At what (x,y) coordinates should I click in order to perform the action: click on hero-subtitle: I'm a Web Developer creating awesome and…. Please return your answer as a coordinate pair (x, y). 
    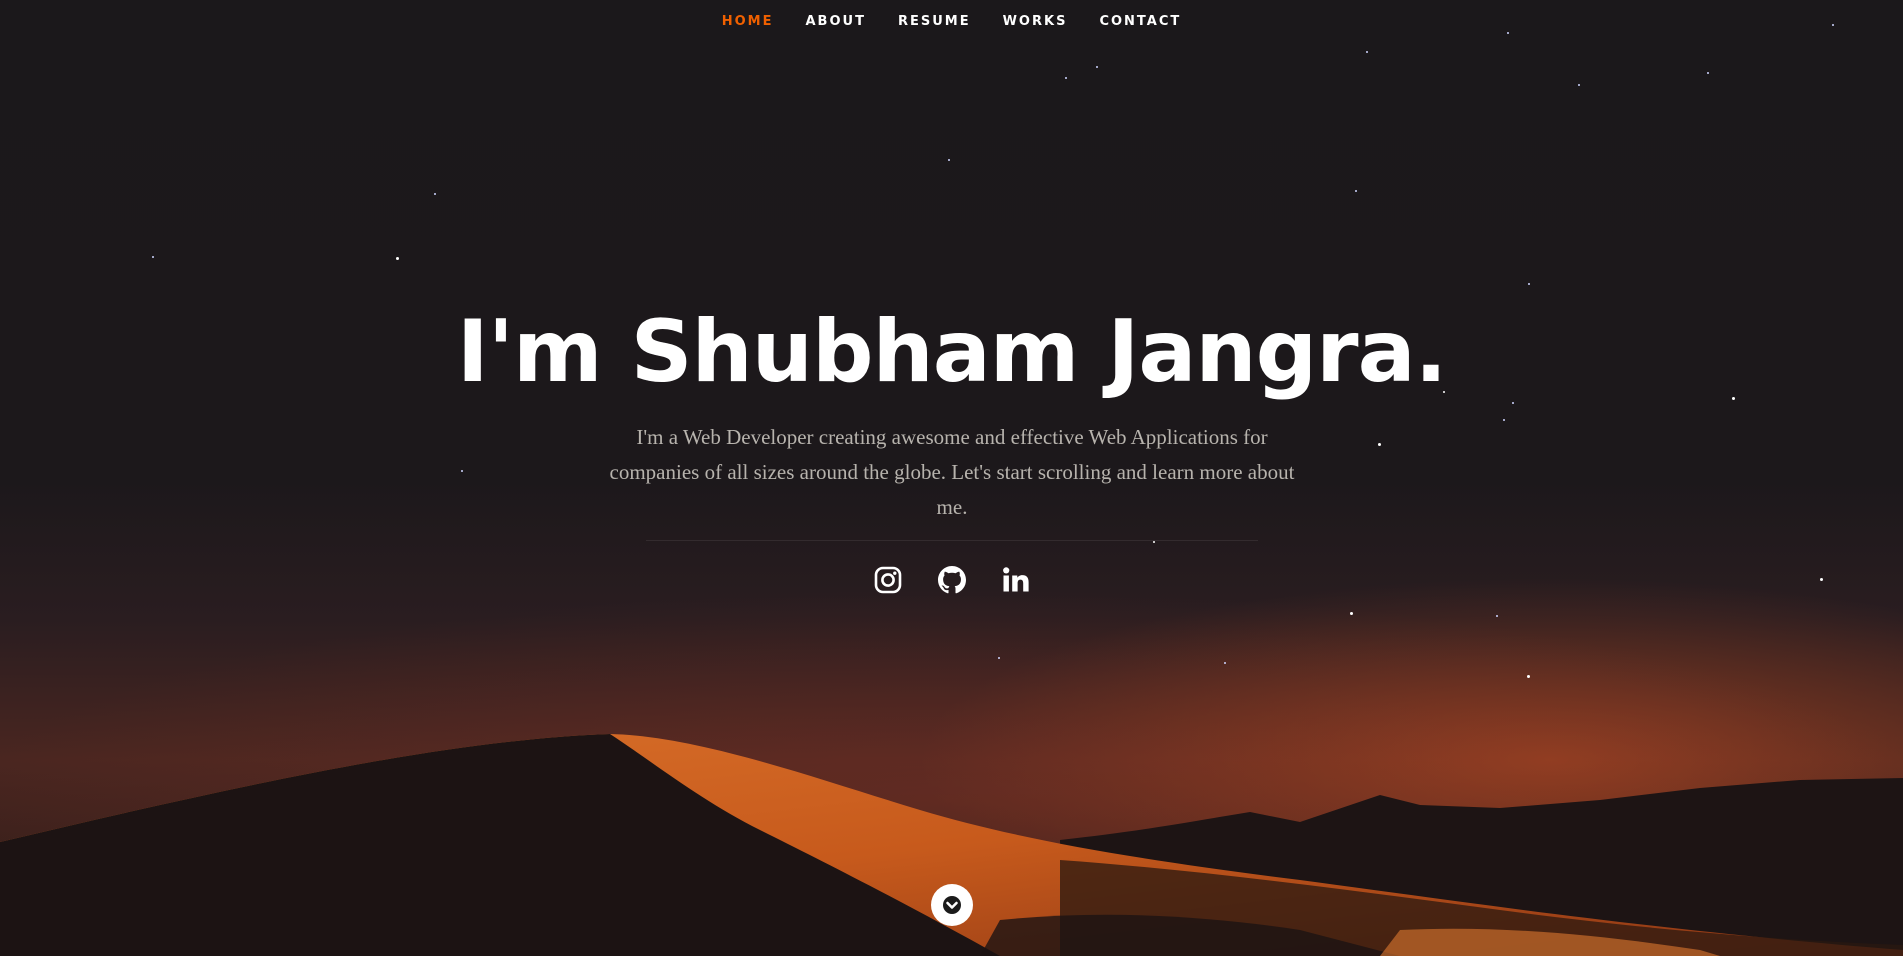
    Looking at the image, I should click on (952, 472).